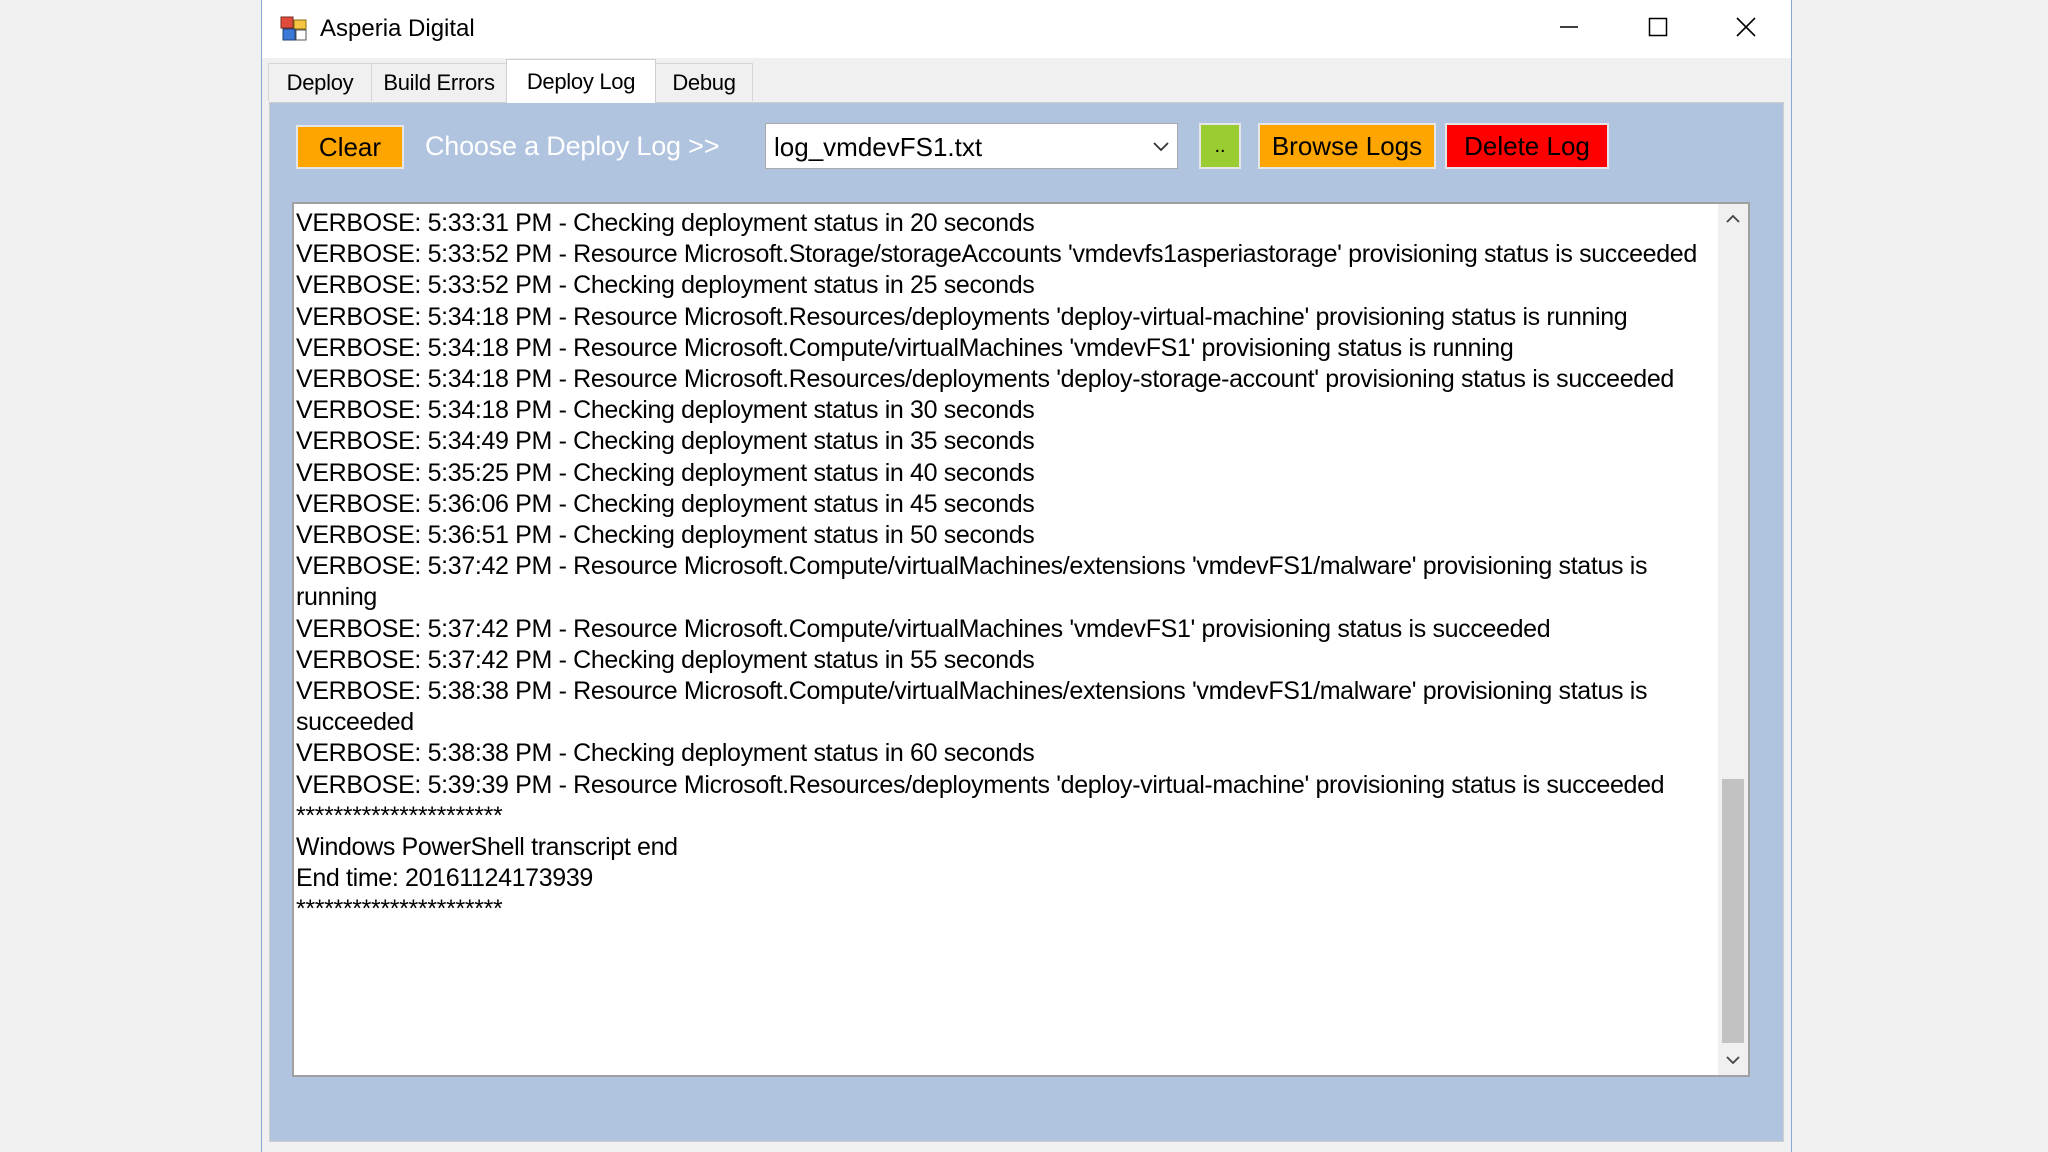  What do you see at coordinates (581, 81) in the screenshot?
I see `tab-deploy-log: Deploy Log` at bounding box center [581, 81].